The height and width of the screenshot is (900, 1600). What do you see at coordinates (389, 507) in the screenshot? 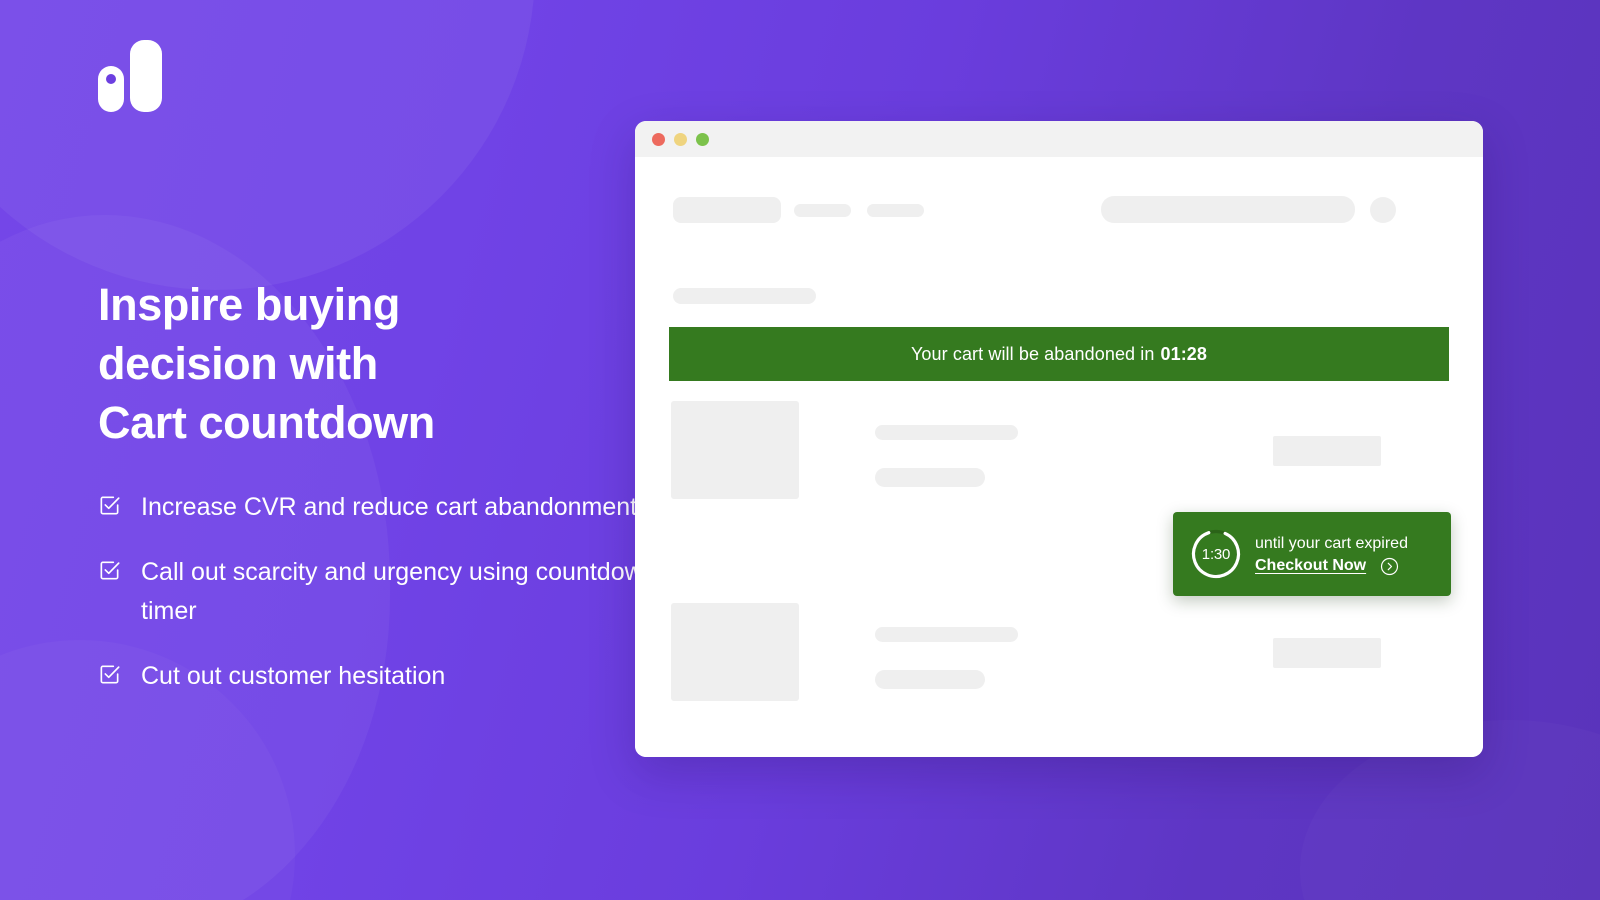
I see `feature-label: Increase CVR and reduce cart abandonment` at bounding box center [389, 507].